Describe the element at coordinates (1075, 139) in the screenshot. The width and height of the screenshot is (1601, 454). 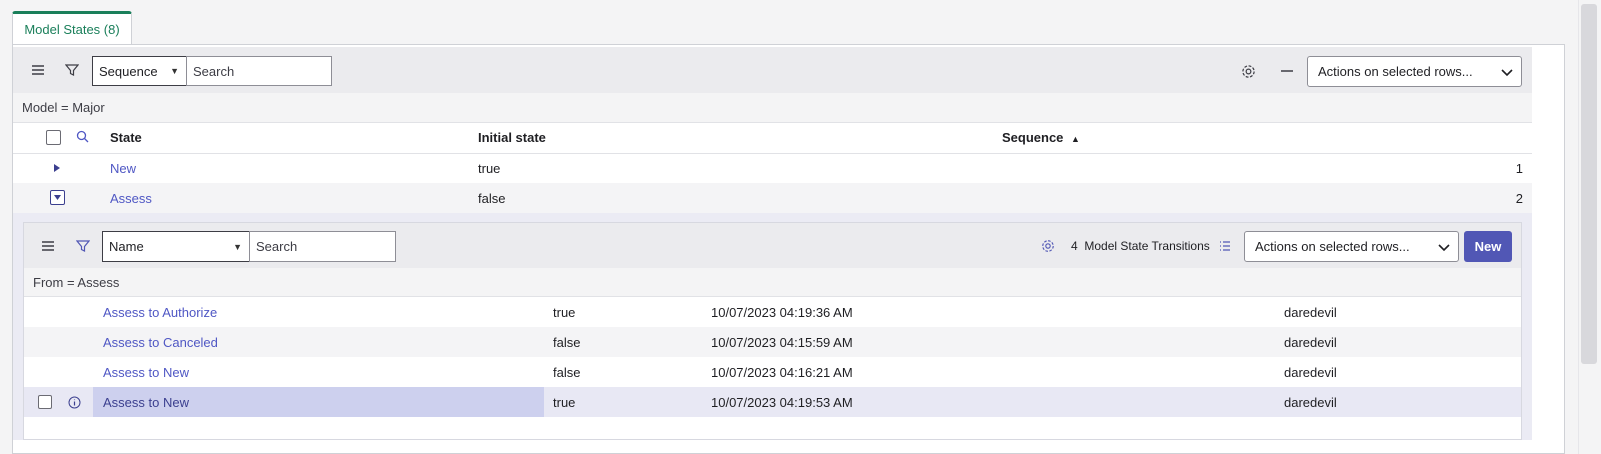
I see `sort-ascending-icon: ▲` at that location.